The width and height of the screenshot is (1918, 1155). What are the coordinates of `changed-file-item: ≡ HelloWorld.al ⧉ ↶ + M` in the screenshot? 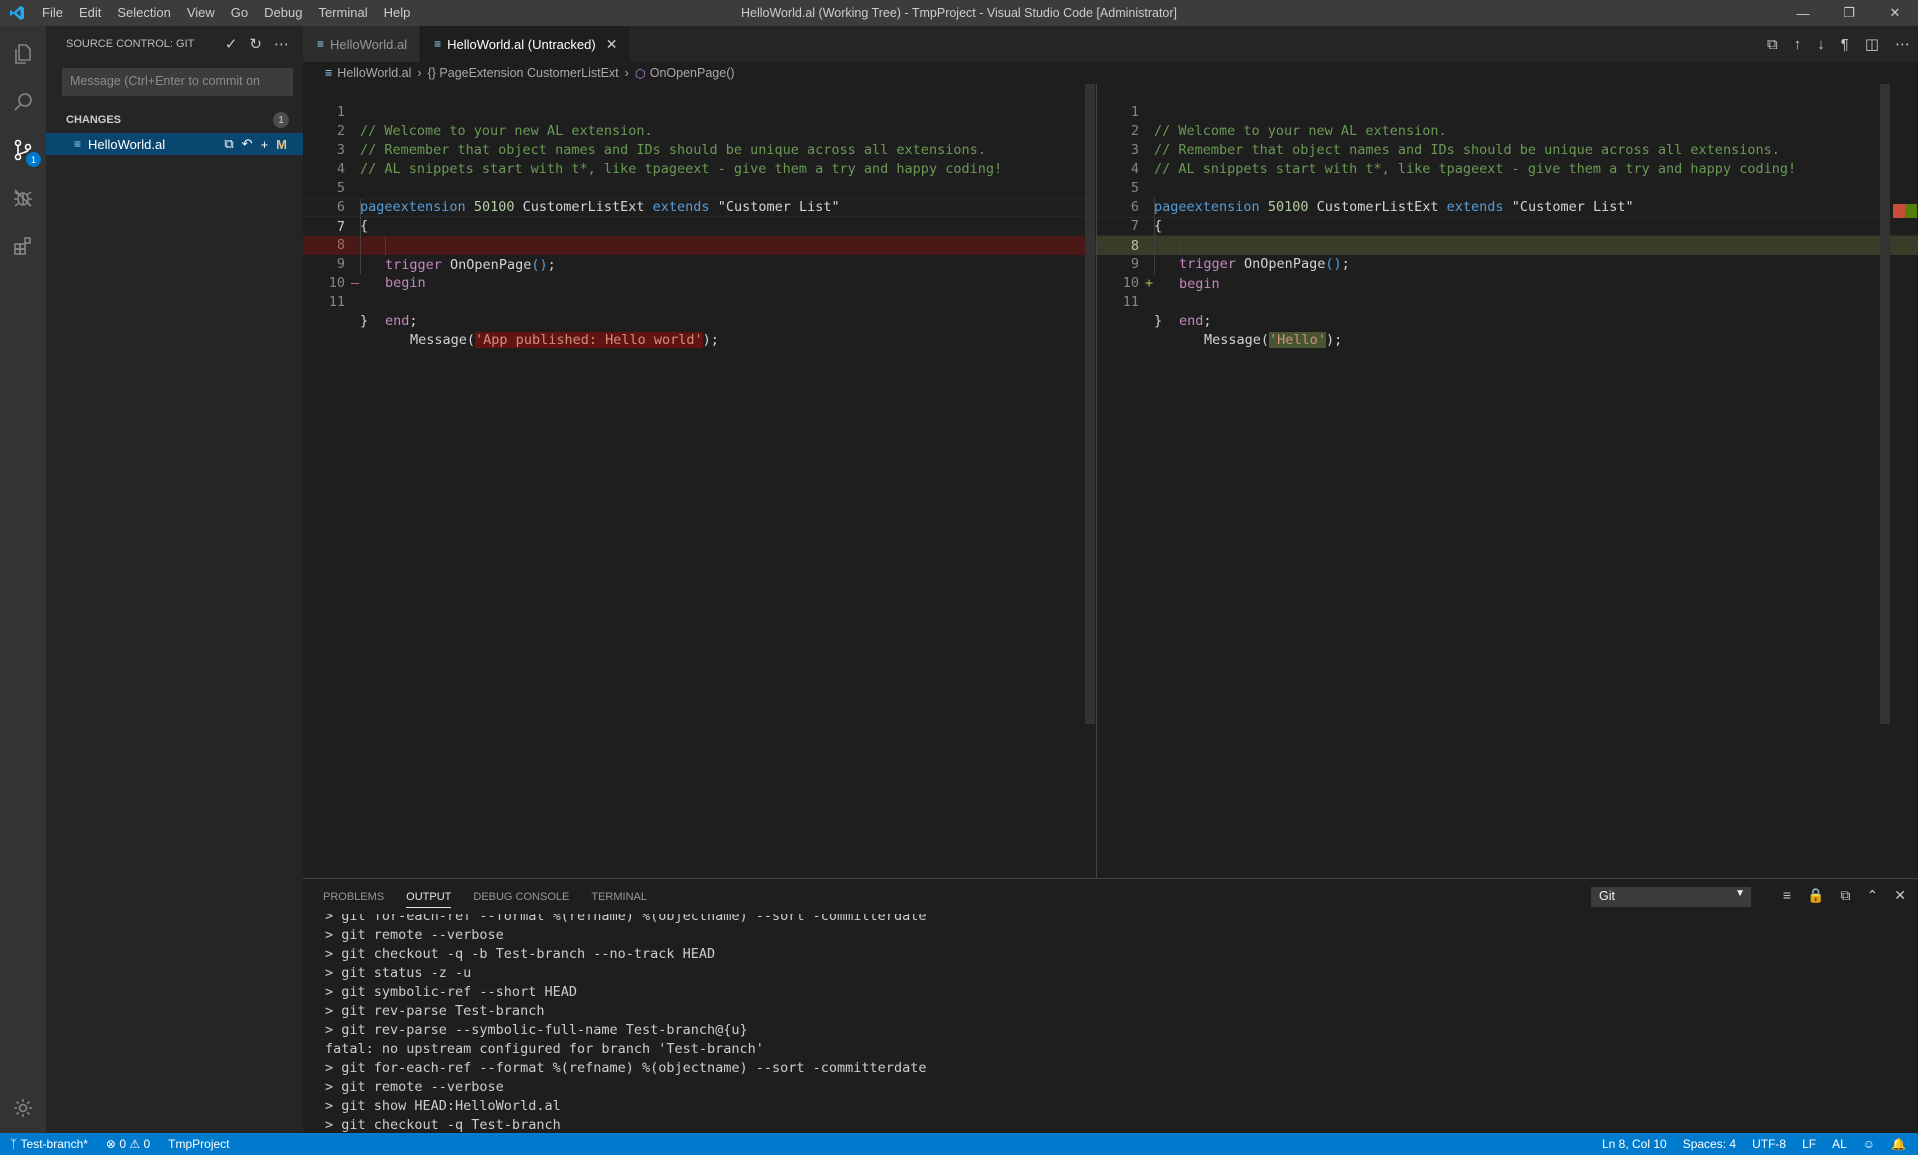 It's located at (174, 144).